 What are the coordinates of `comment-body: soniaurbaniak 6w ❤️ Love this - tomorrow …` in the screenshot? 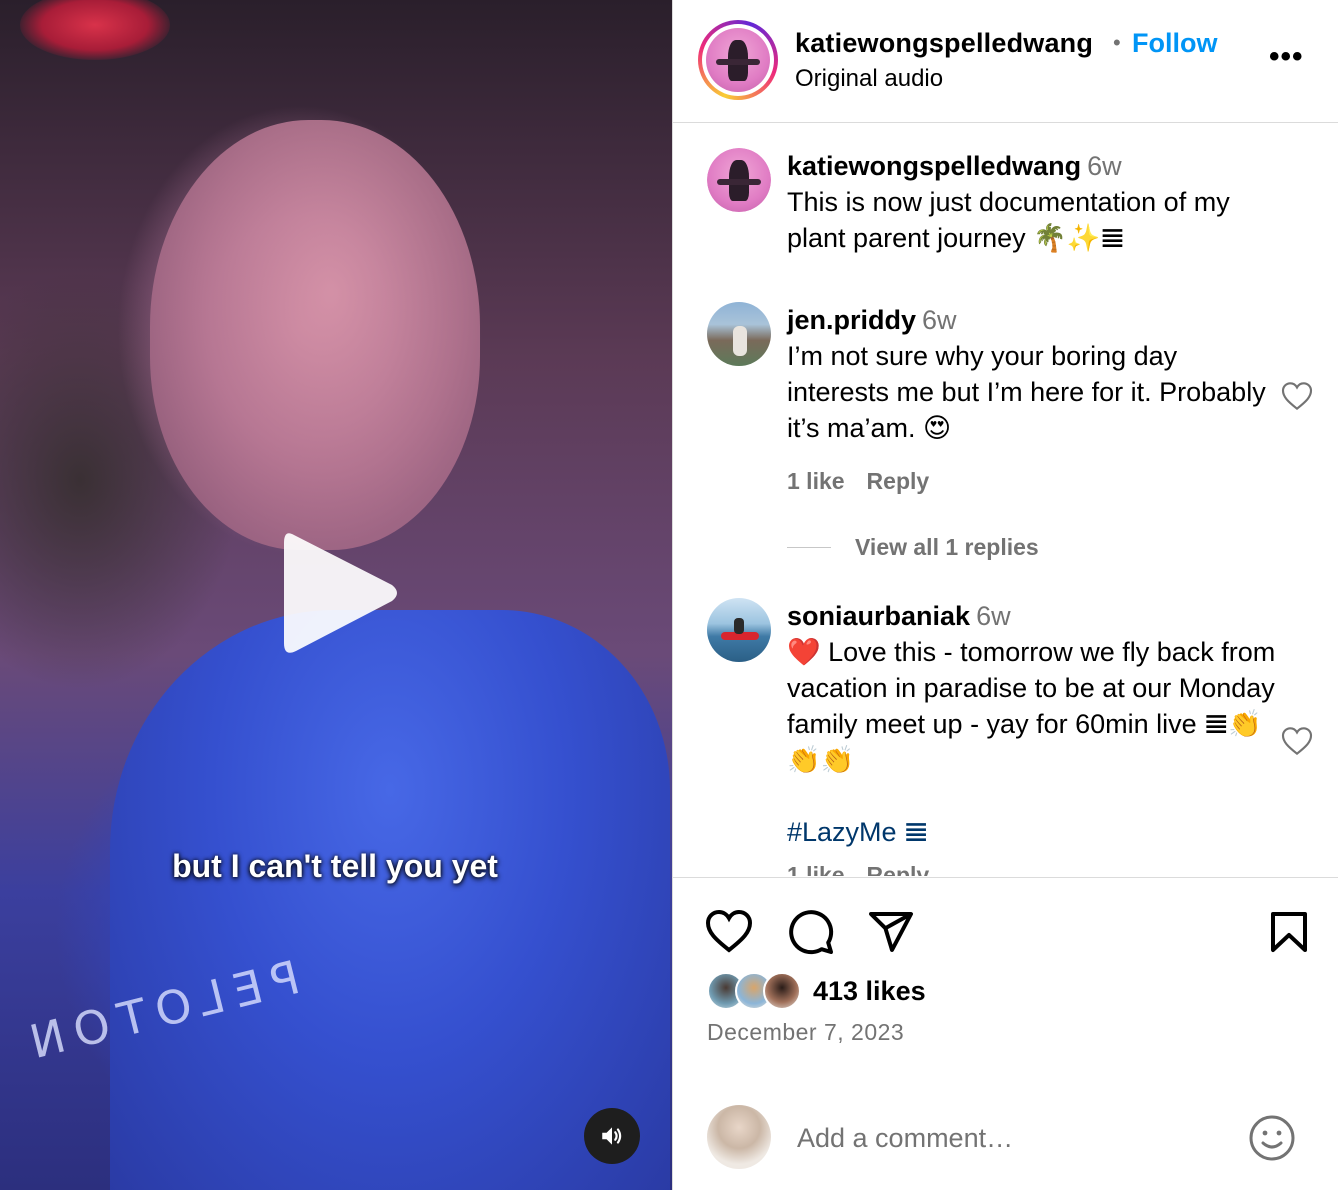 It's located at (1032, 724).